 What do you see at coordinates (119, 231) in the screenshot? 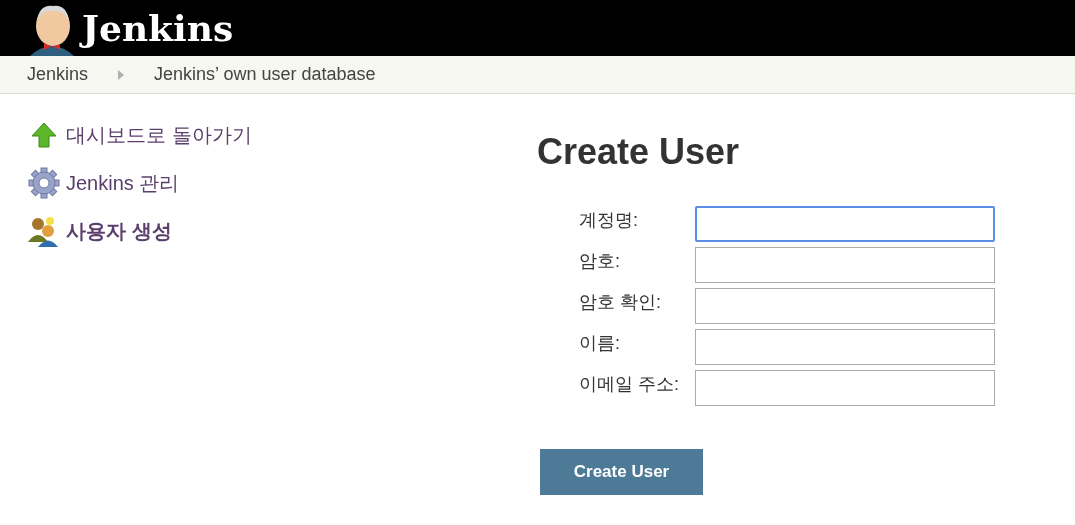
I see `sidebar-link: 사용자 생성` at bounding box center [119, 231].